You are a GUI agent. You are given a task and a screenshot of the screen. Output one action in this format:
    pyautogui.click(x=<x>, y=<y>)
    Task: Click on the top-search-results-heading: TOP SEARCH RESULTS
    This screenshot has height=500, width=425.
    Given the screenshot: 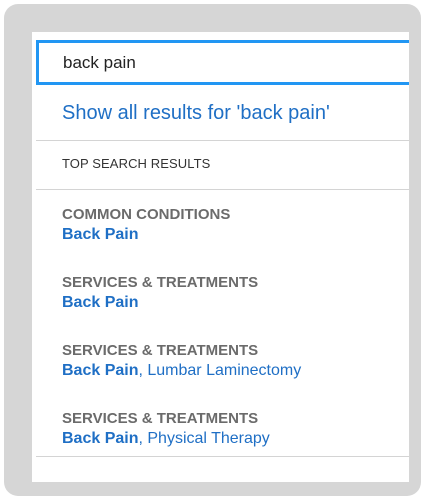 What is the action you would take?
    pyautogui.click(x=136, y=163)
    